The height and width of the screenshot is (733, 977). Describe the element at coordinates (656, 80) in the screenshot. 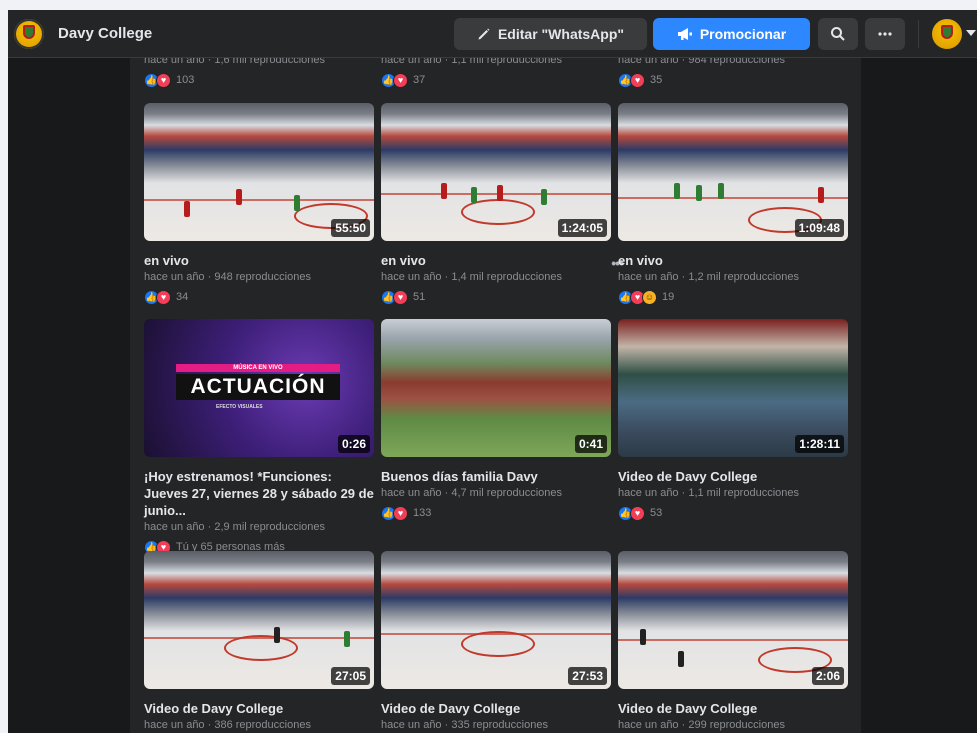

I see `reaction-count: 35` at that location.